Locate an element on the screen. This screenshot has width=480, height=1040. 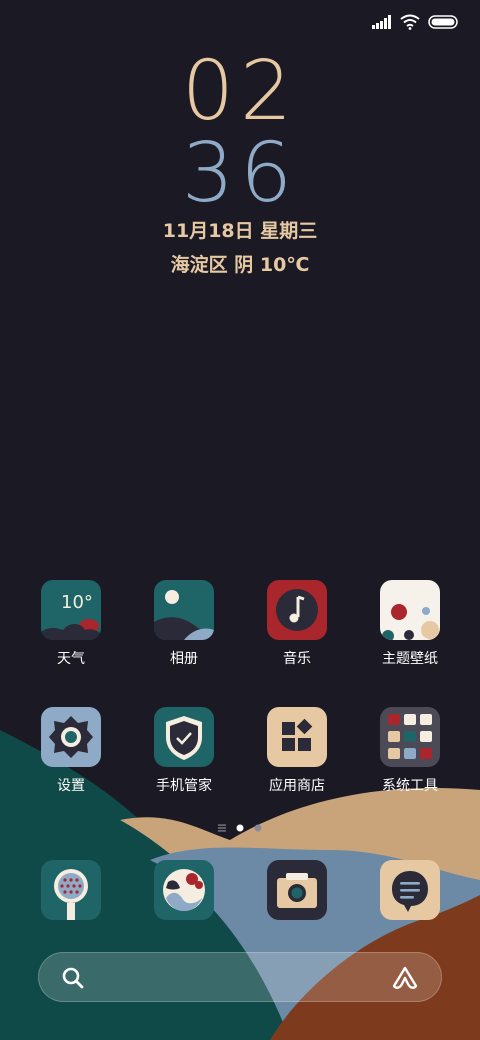
tools-folder-icon is located at coordinates (410, 737).